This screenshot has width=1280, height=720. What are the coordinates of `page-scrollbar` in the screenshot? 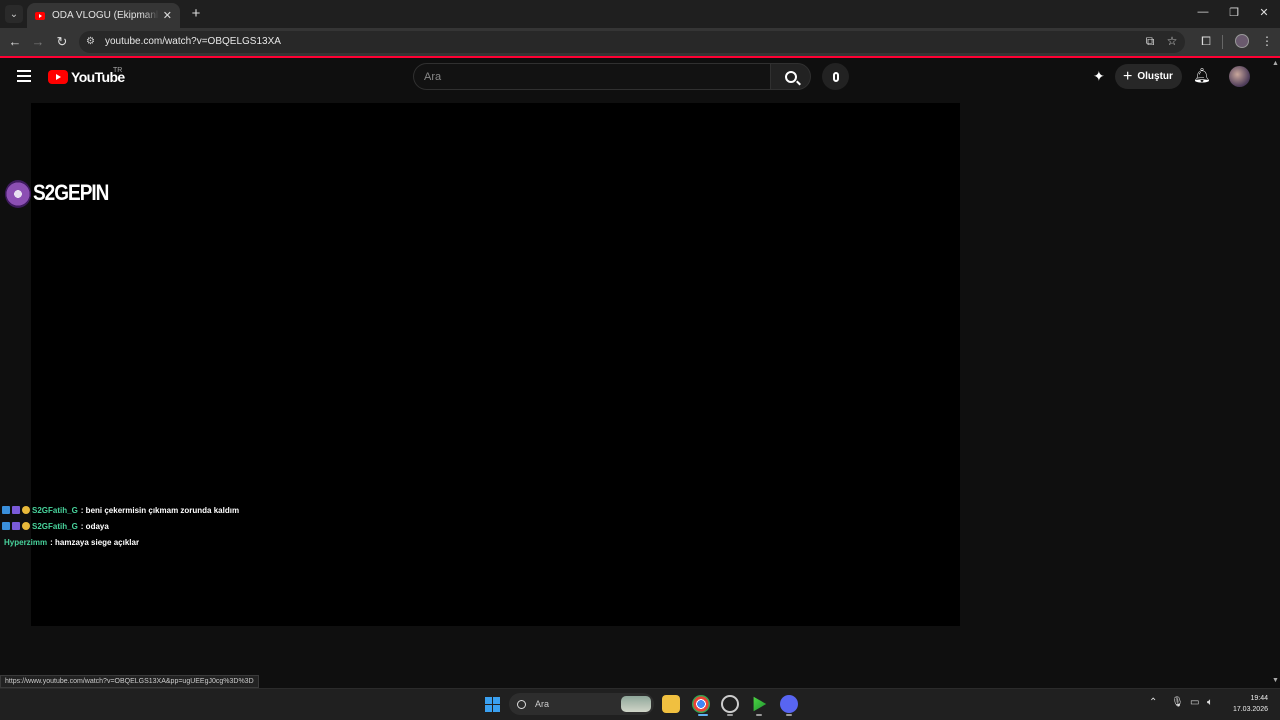 It's located at (1275, 373).